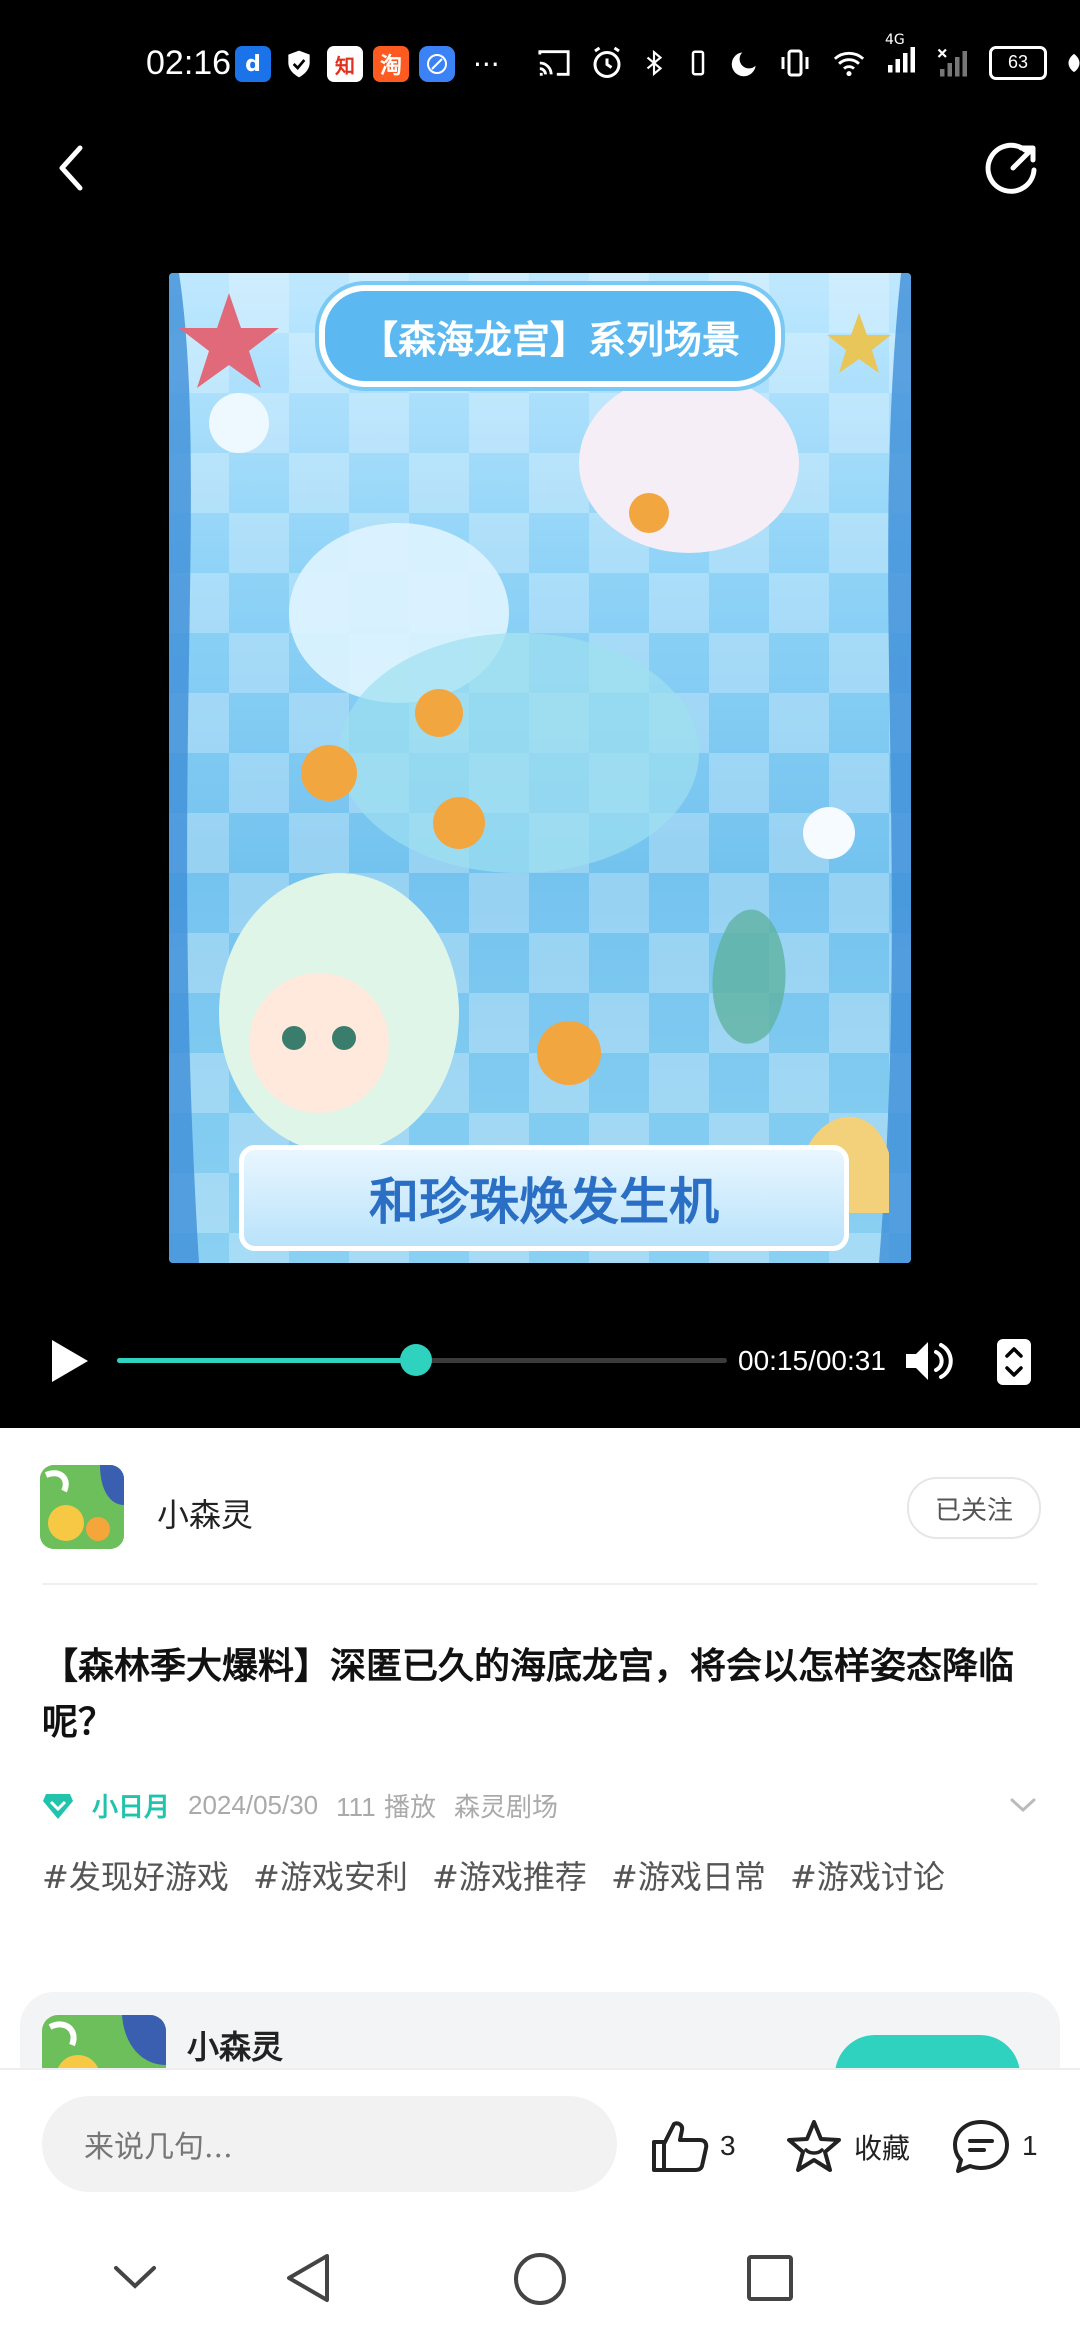 Image resolution: width=1080 pixels, height=2340 pixels. What do you see at coordinates (554, 62) in the screenshot?
I see `cast-icon` at bounding box center [554, 62].